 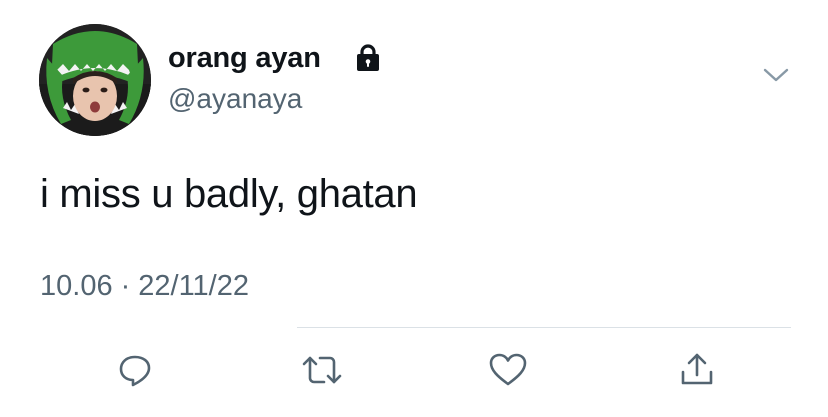 What do you see at coordinates (776, 75) in the screenshot?
I see `chevron-down-icon` at bounding box center [776, 75].